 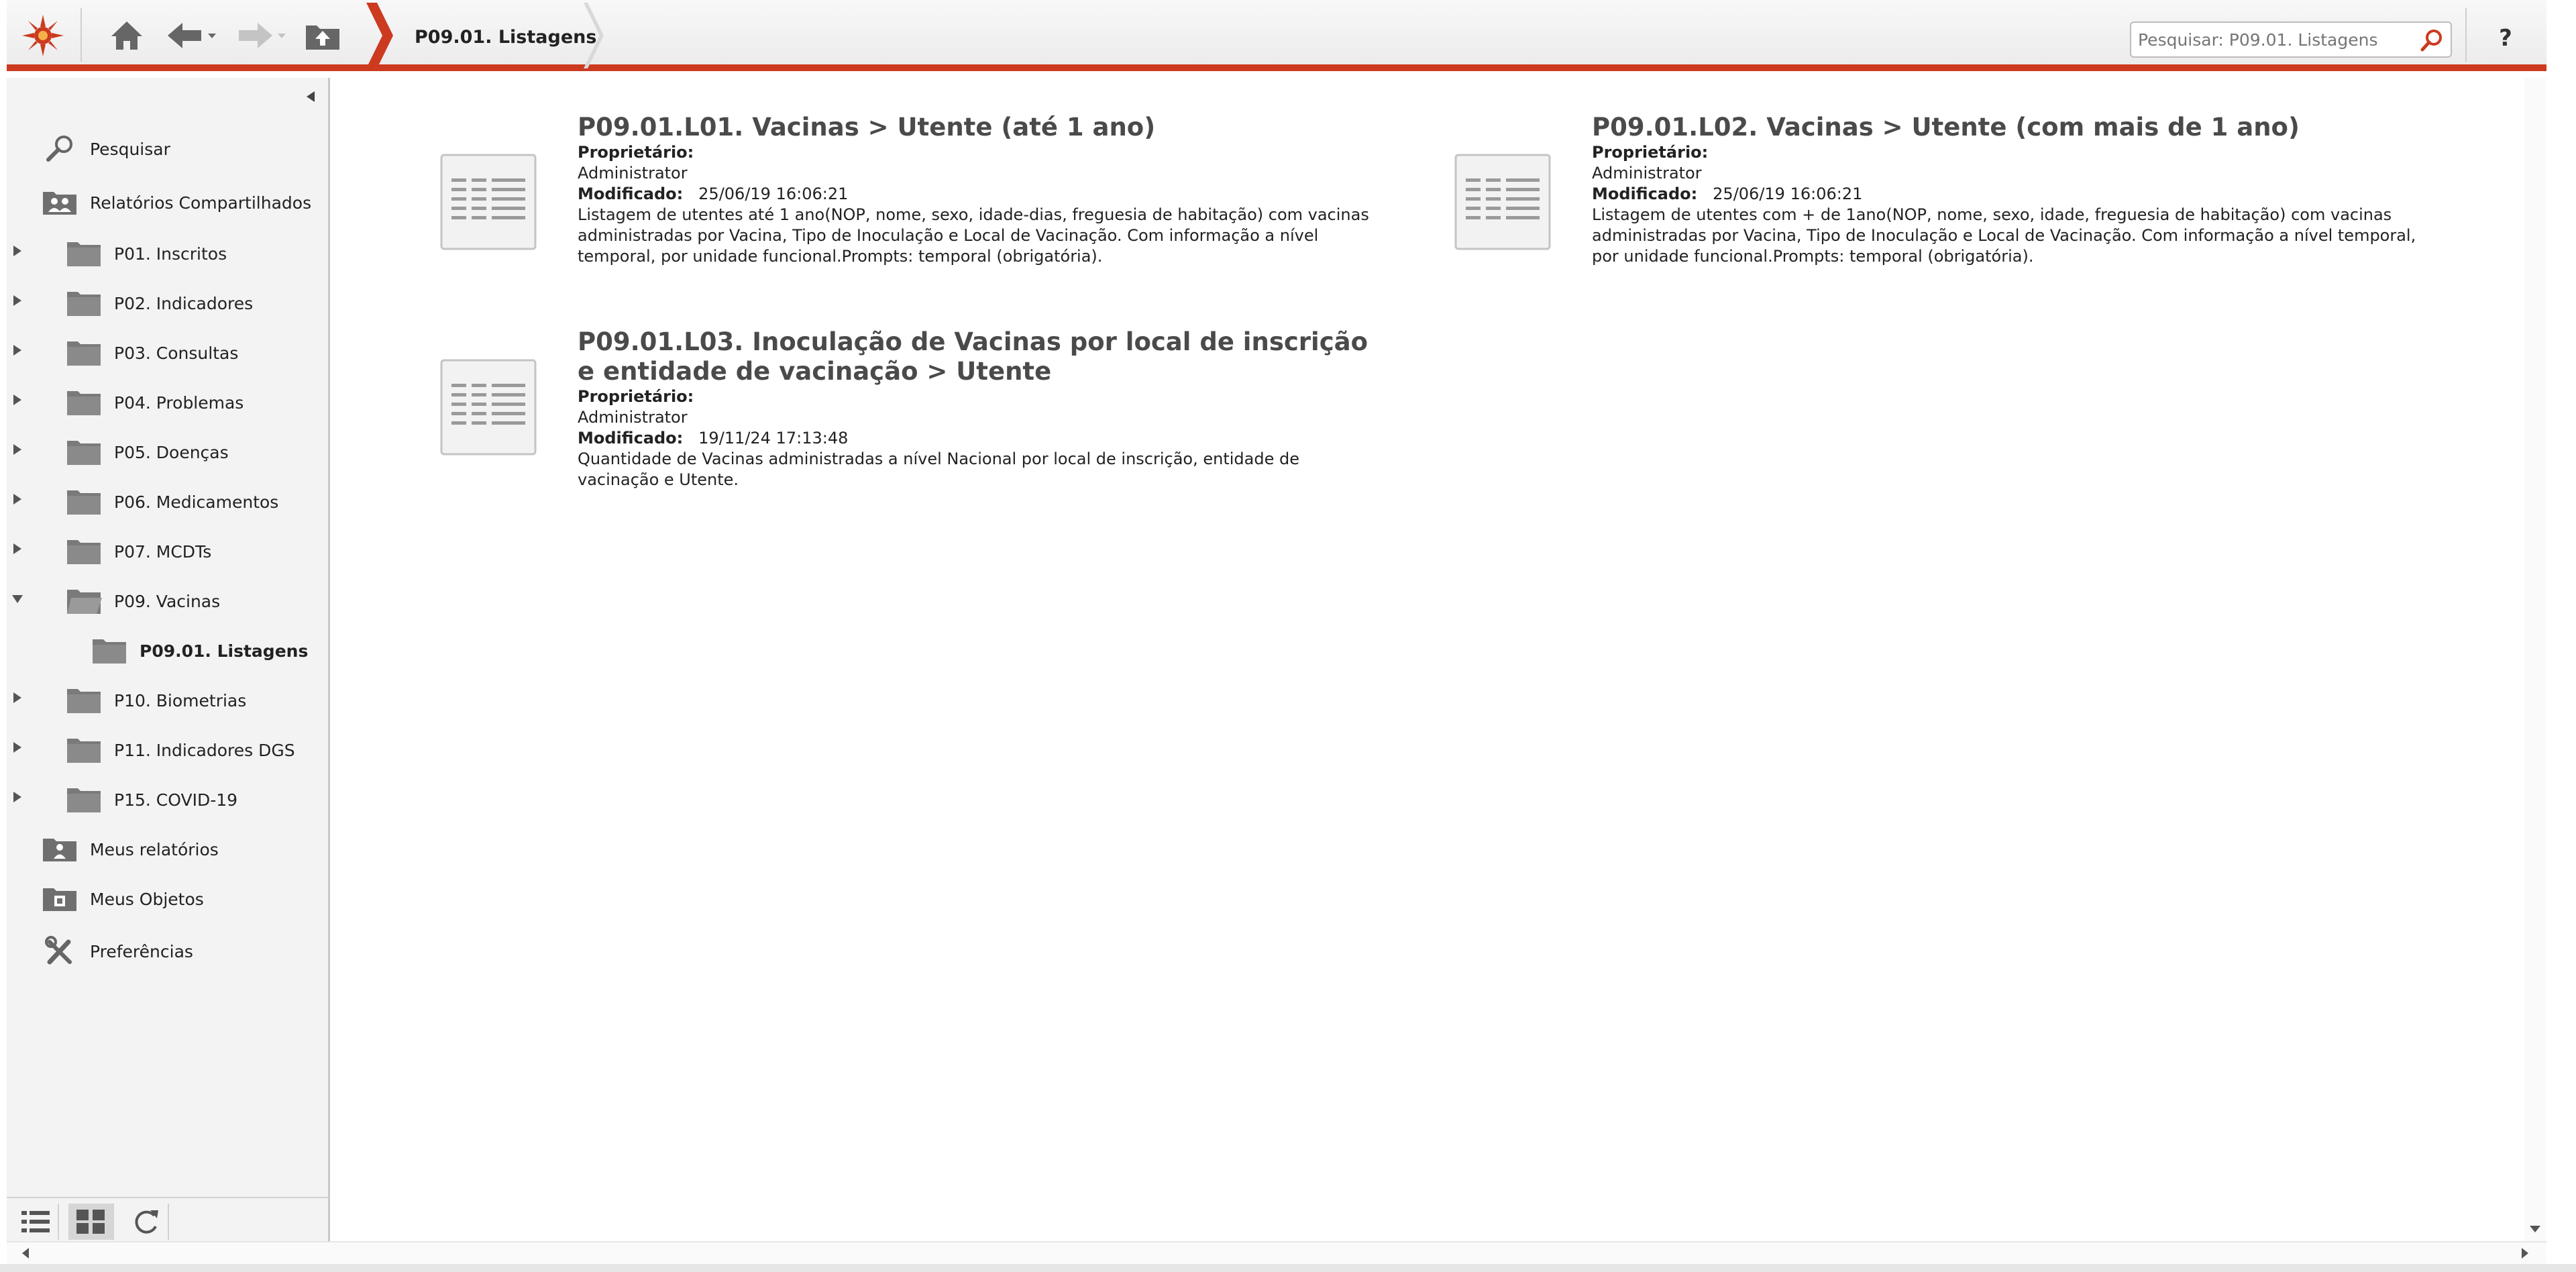 I want to click on sidebar-item-search: Pesquisar, so click(x=105, y=149).